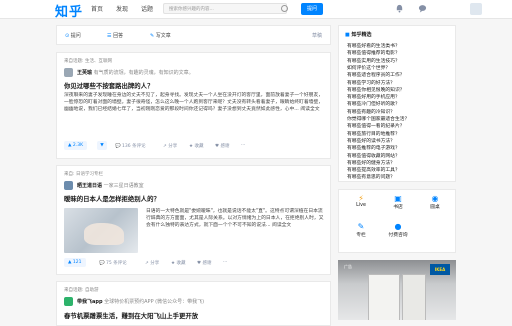 This screenshot has height=326, width=512. What do you see at coordinates (165, 146) in the screenshot?
I see `share-icon: ↗` at bounding box center [165, 146].